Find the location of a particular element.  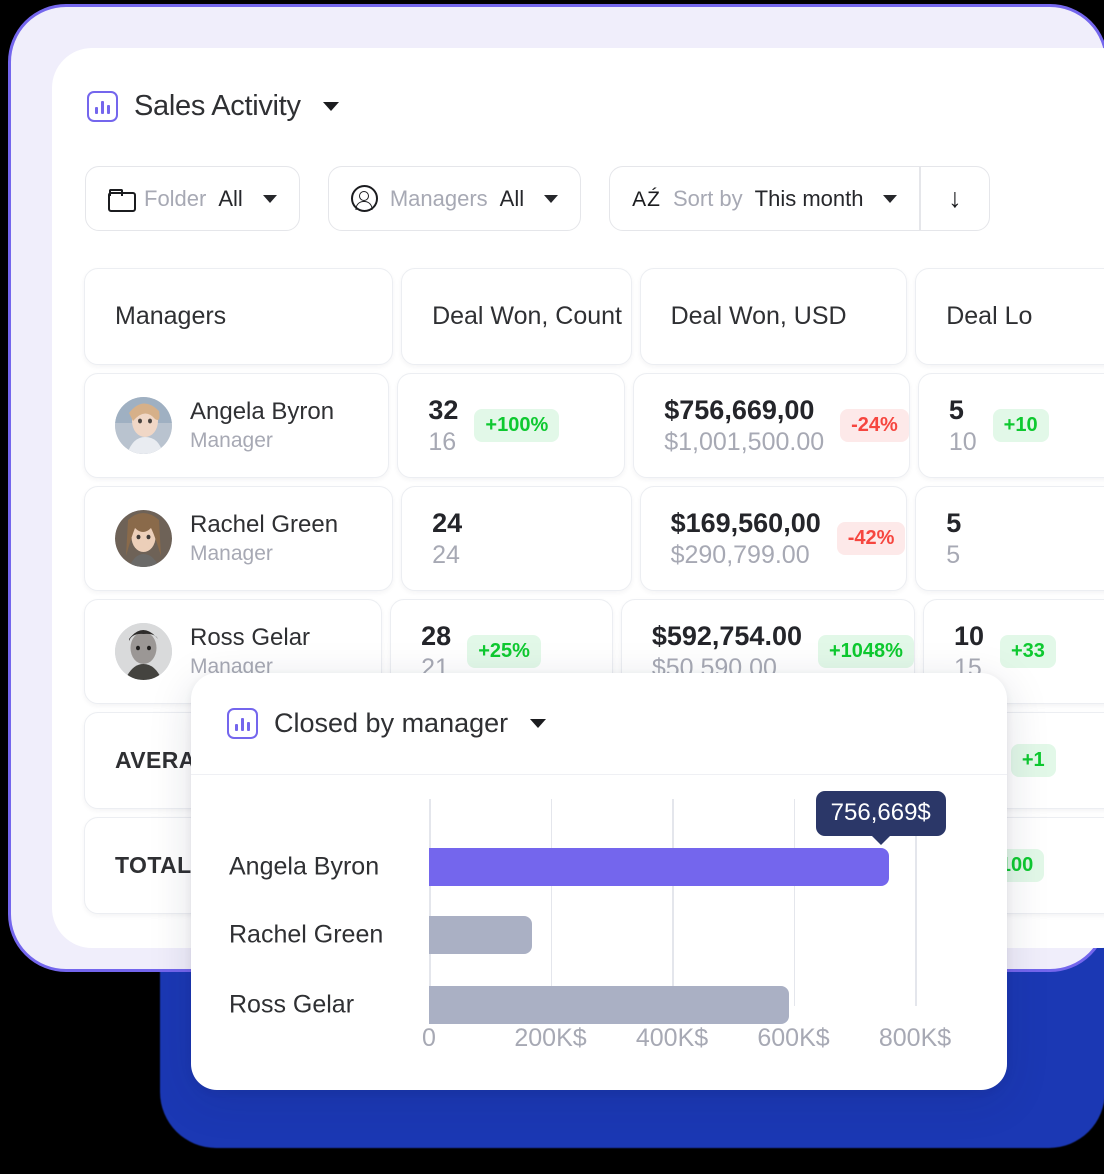

cell-deal-lost: 5 10 +10 is located at coordinates (1010, 425).